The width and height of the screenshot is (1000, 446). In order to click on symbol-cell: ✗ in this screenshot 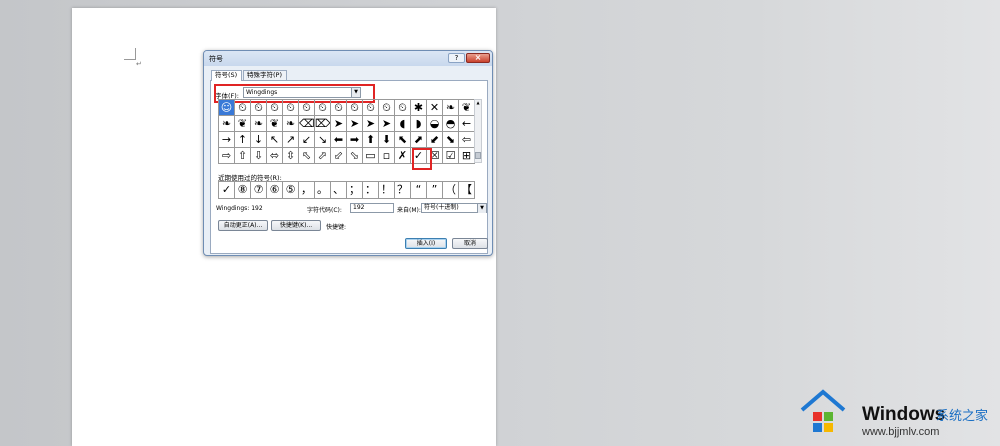, I will do `click(403, 156)`.